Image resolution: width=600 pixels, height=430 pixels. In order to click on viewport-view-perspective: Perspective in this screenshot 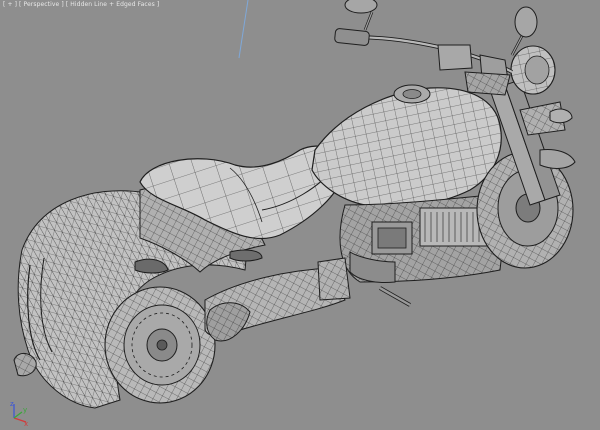, I will do `click(42, 4)`.